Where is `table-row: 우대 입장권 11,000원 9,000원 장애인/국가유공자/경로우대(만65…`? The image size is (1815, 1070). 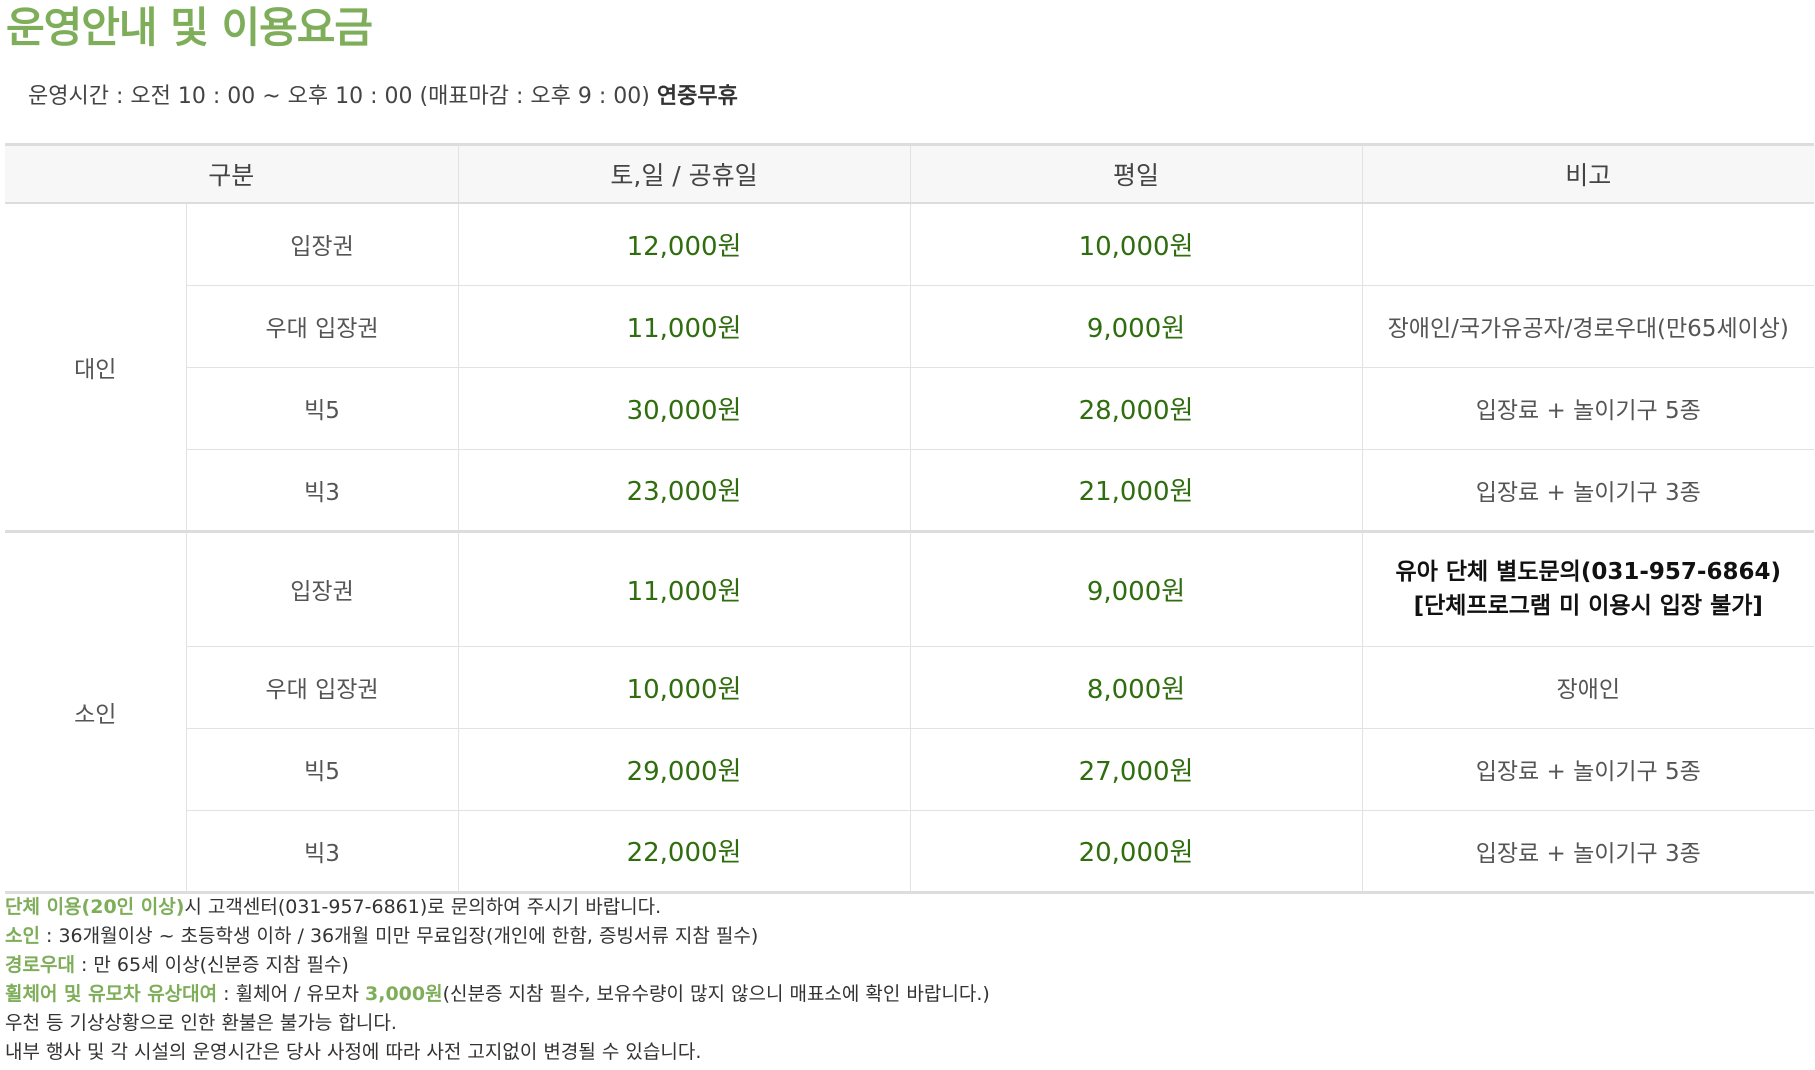
table-row: 우대 입장권 11,000원 9,000원 장애인/국가유공자/경로우대(만65… is located at coordinates (910, 326).